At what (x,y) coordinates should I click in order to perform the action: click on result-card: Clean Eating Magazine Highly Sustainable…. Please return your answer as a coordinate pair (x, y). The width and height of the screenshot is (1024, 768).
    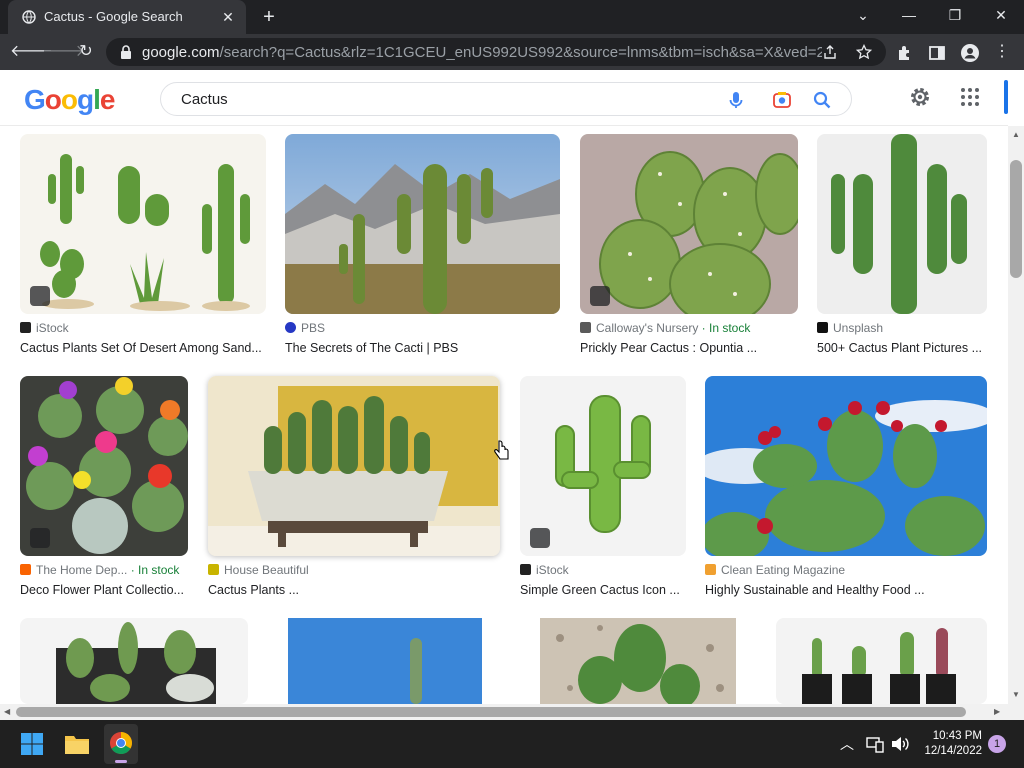
    Looking at the image, I should click on (846, 491).